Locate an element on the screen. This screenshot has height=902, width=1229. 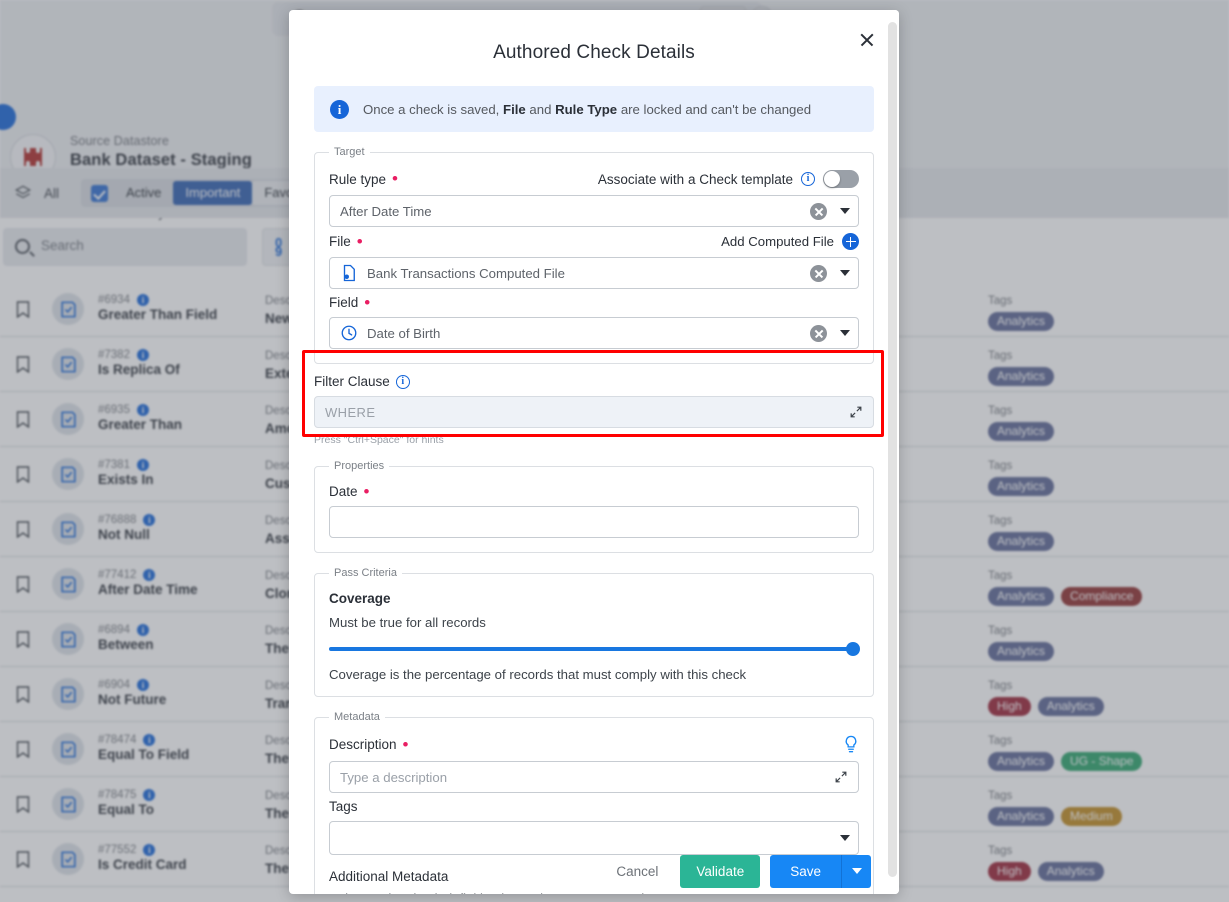
computed-file-icon is located at coordinates (349, 273).